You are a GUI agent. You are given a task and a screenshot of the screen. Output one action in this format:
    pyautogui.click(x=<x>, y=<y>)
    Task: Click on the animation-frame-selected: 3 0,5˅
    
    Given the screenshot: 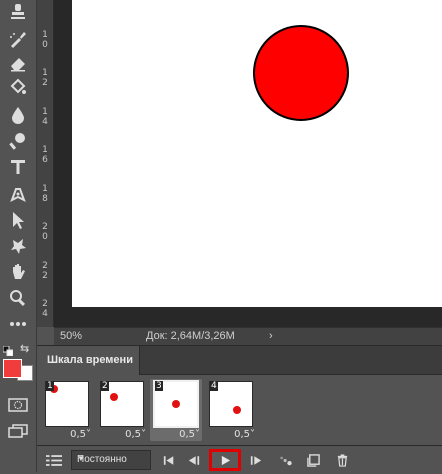 What is the action you would take?
    pyautogui.click(x=176, y=410)
    